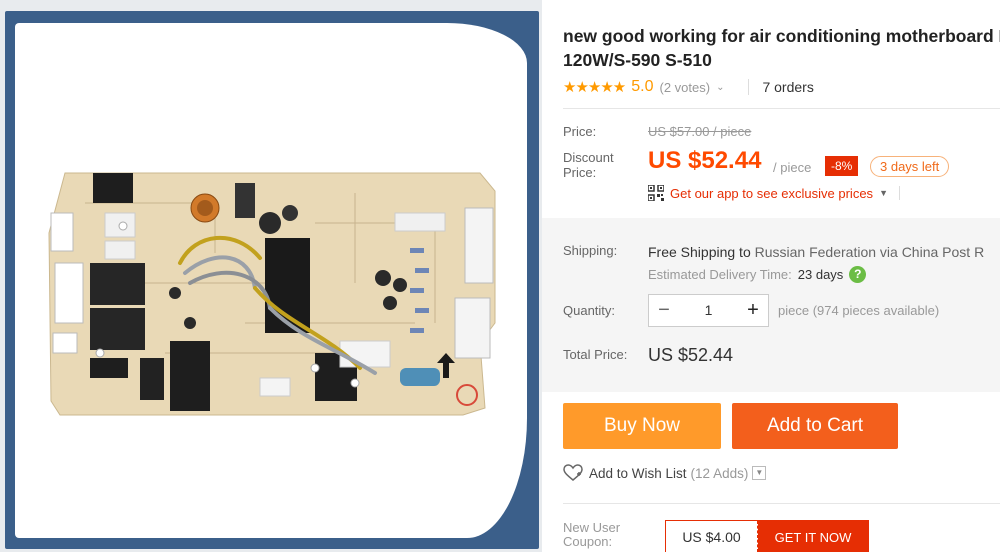  Describe the element at coordinates (642, 86) in the screenshot. I see `rating-score: 5.0` at that location.